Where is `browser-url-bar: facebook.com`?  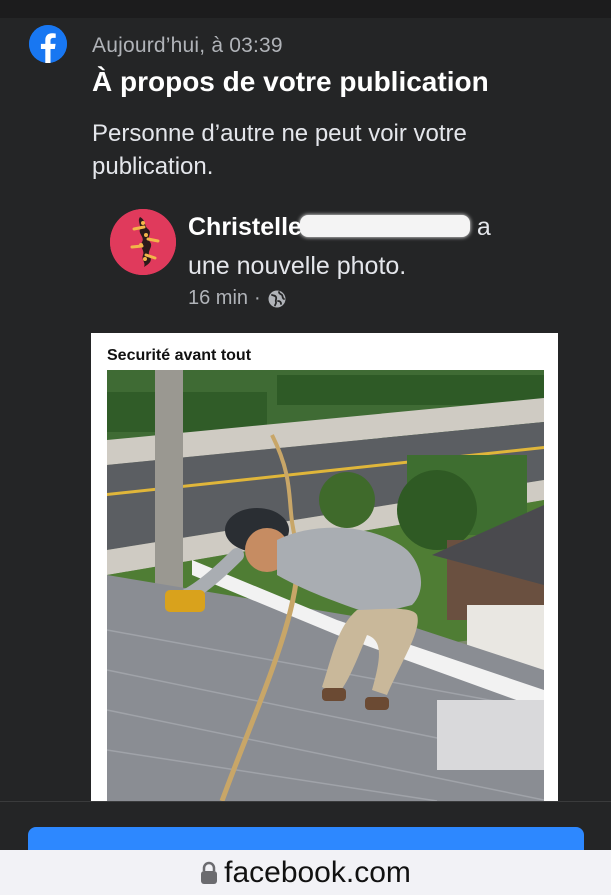
browser-url-bar: facebook.com is located at coordinates (305, 872).